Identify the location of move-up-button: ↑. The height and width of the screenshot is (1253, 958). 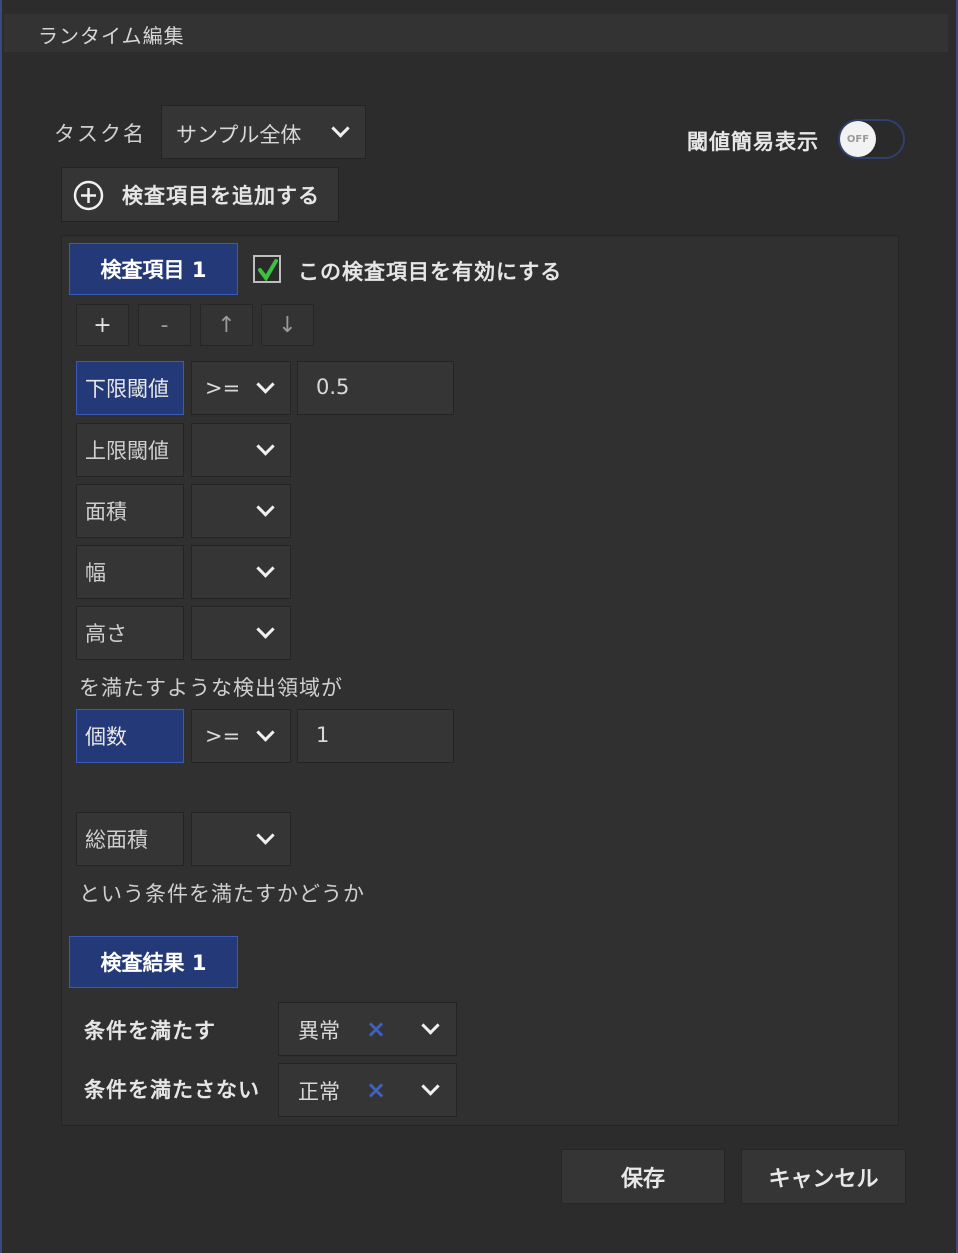
(226, 325).